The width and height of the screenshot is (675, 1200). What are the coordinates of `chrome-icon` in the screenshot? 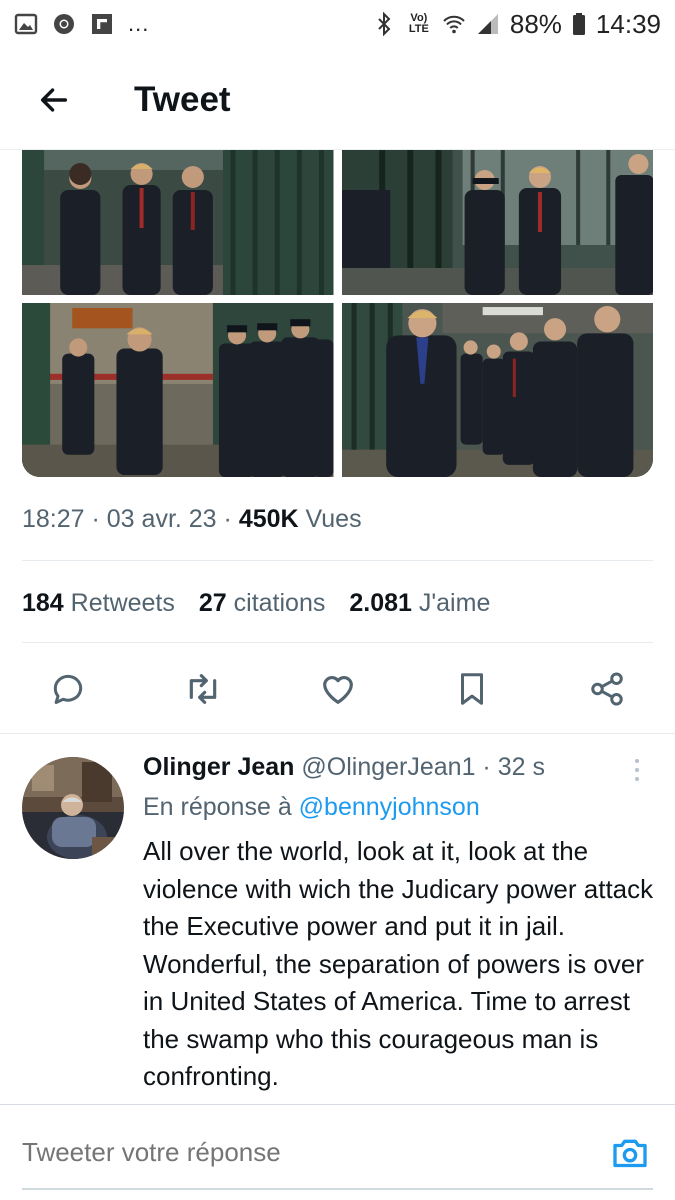 It's located at (64, 24).